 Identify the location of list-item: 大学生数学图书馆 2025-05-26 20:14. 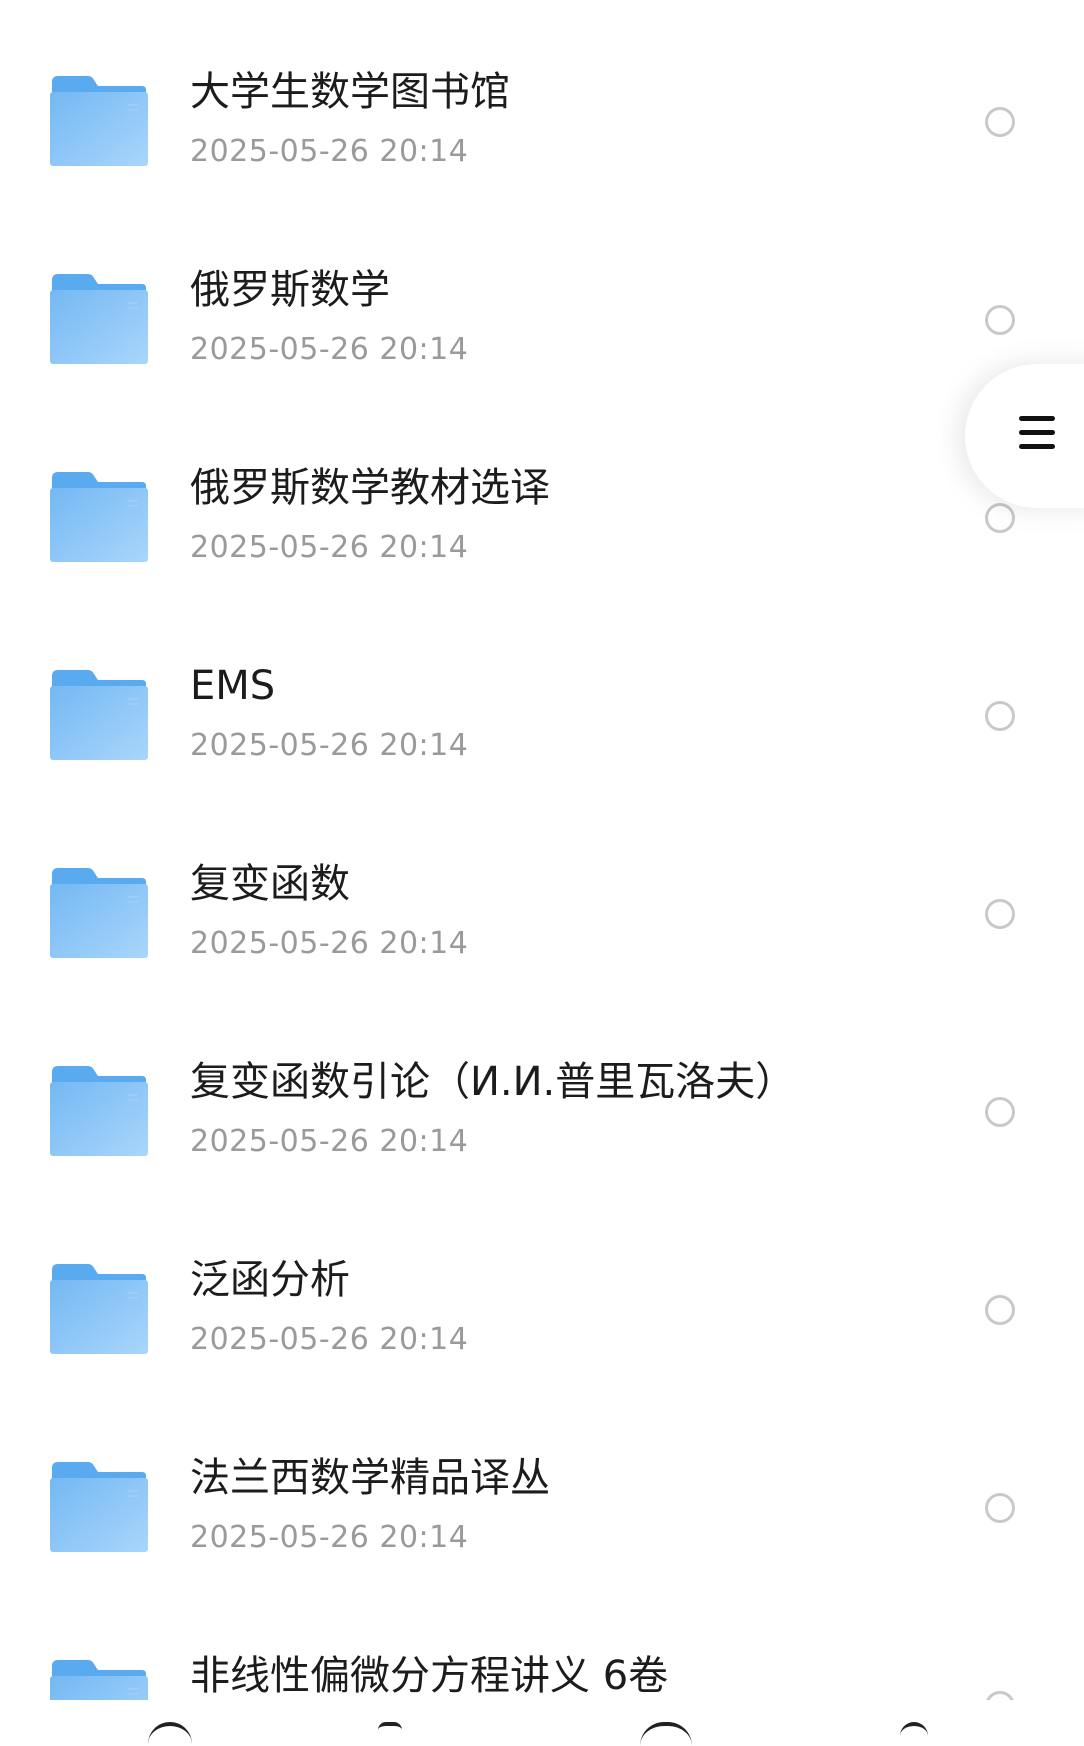
(542, 125).